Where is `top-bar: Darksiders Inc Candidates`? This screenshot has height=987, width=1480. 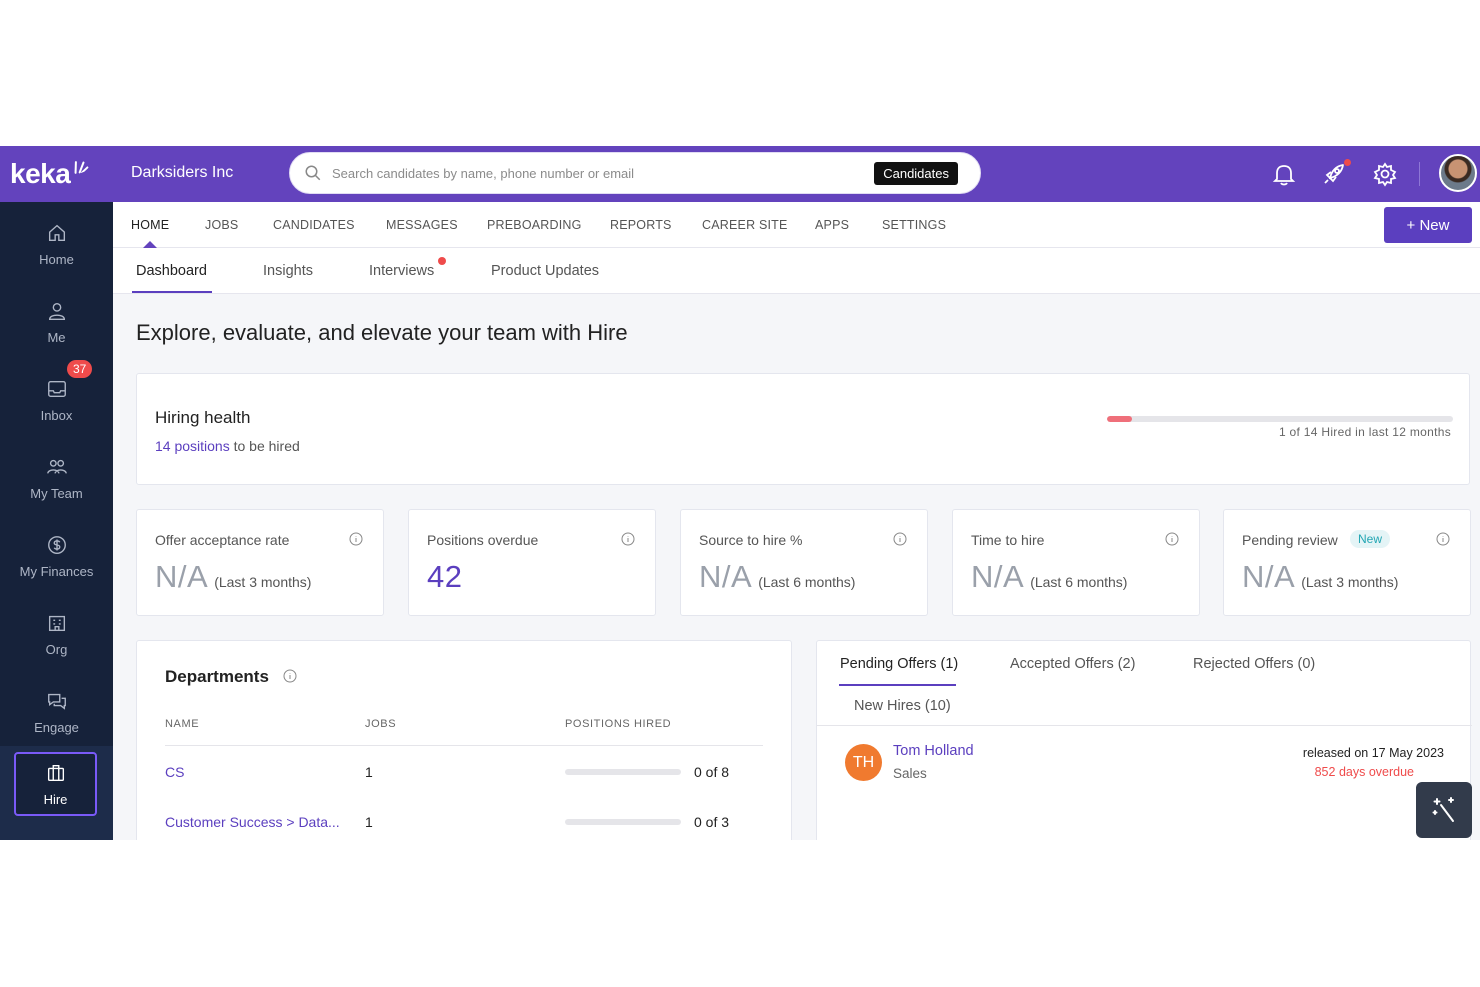 top-bar: Darksiders Inc Candidates is located at coordinates (796, 174).